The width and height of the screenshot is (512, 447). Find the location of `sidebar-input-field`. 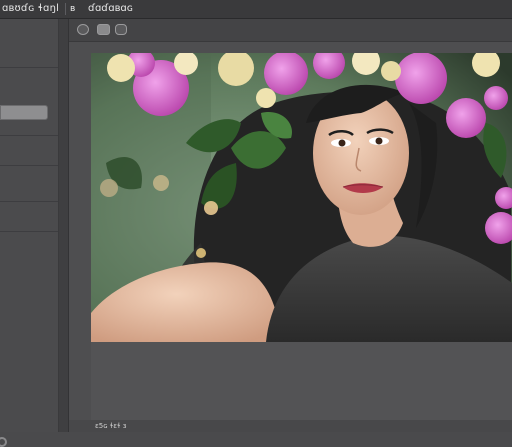

sidebar-input-field is located at coordinates (24, 112).